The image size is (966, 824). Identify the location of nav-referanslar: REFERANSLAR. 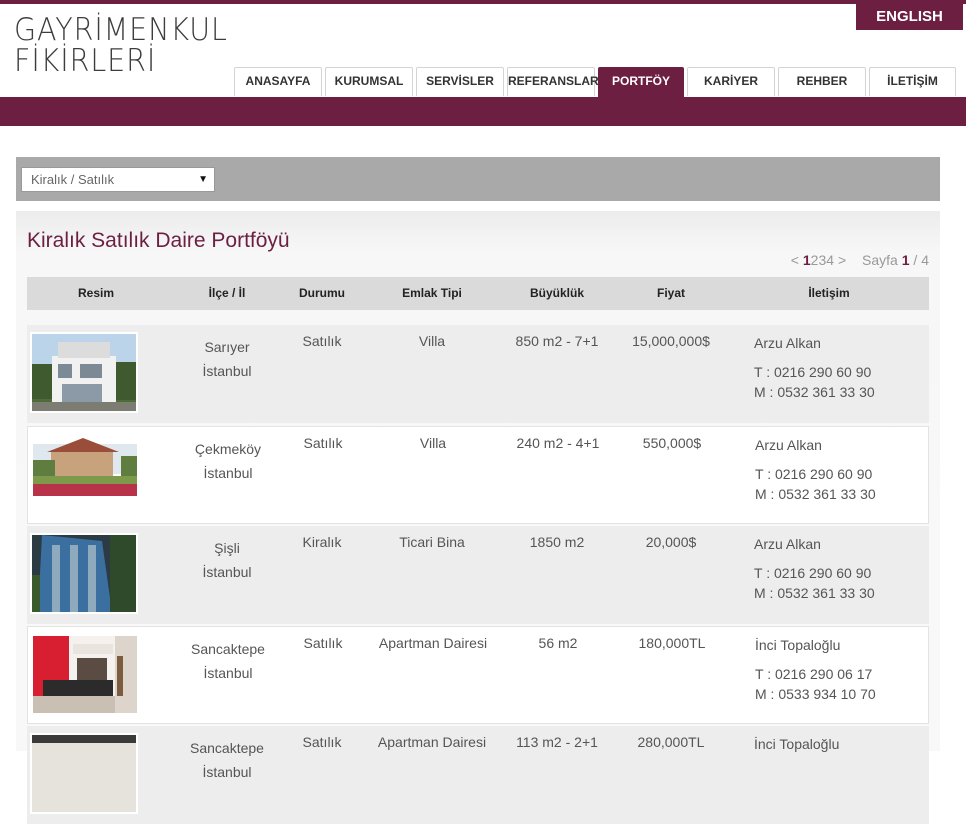
(553, 81).